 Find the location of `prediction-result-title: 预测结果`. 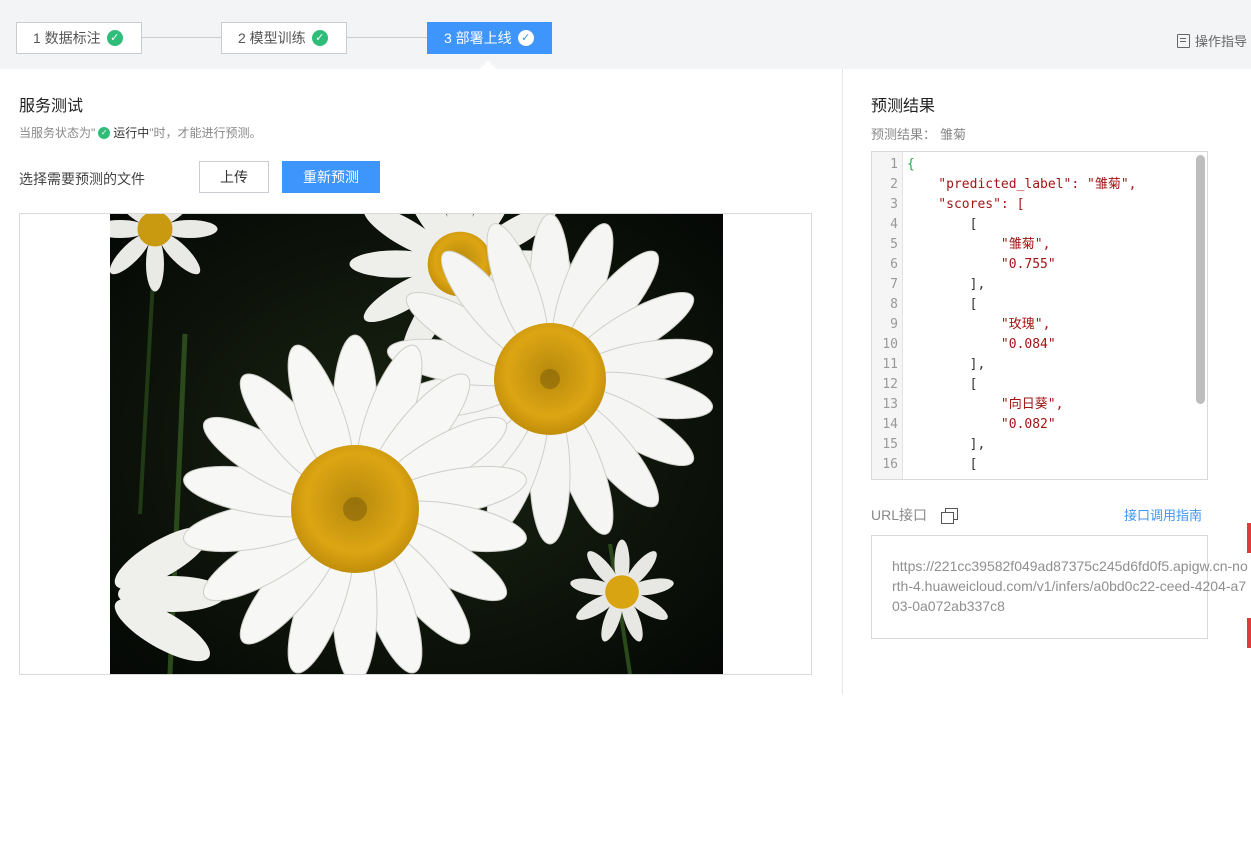

prediction-result-title: 预测结果 is located at coordinates (903, 106).